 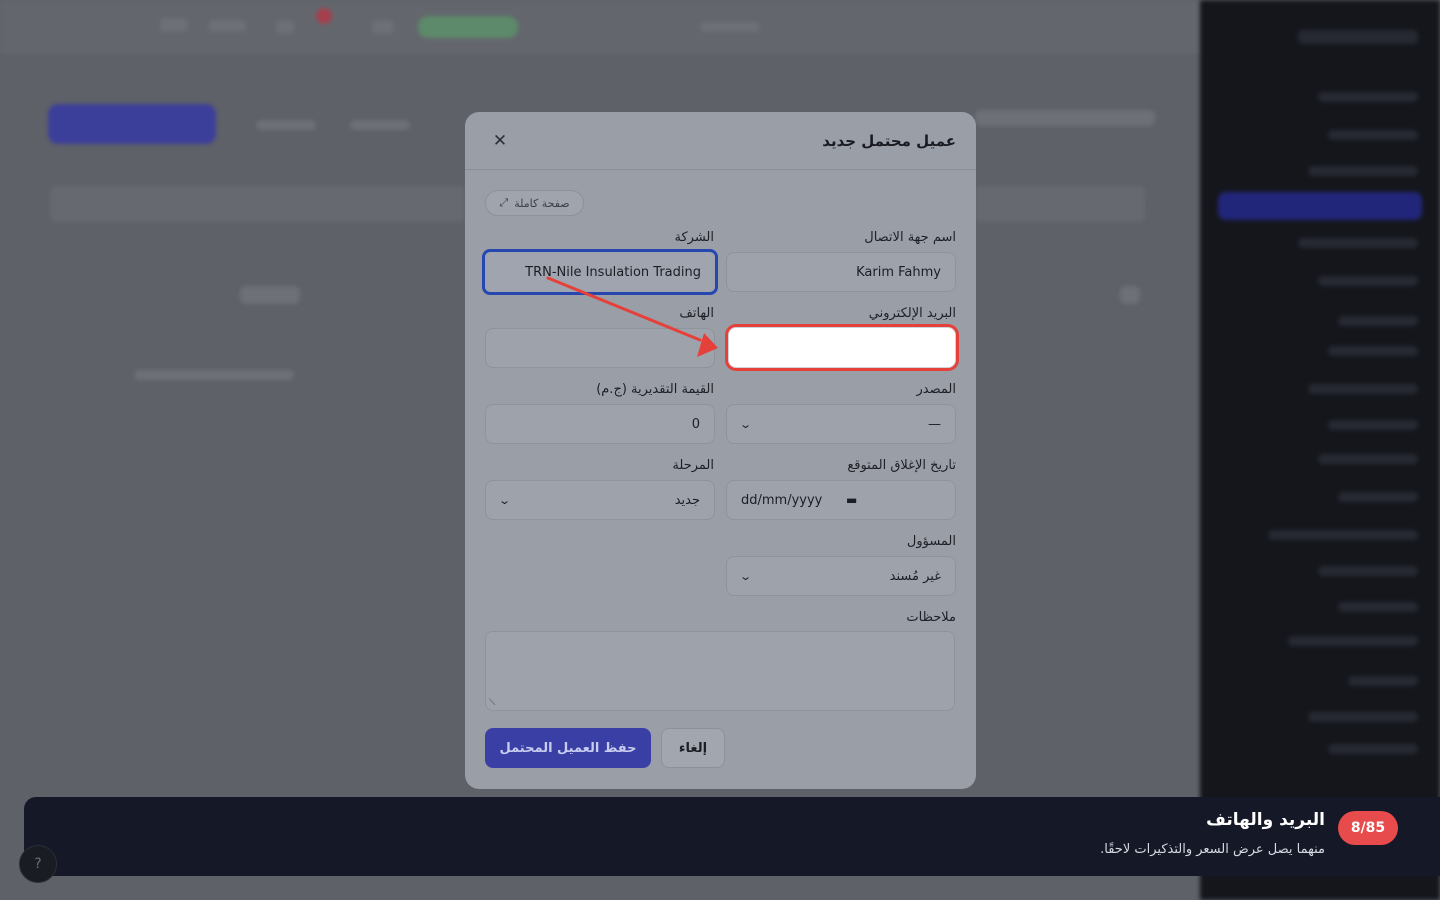 I want to click on help-icon: ?, so click(x=38, y=864).